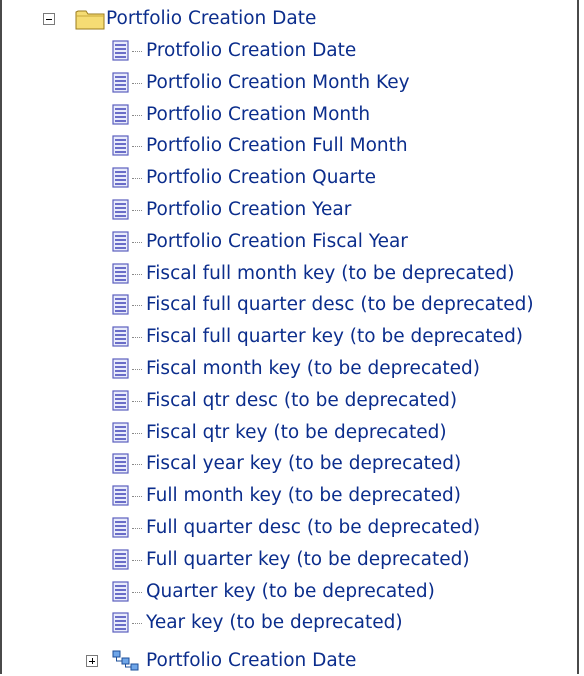  Describe the element at coordinates (261, 178) in the screenshot. I see `column-label: Portfolio Creation Quarte` at that location.